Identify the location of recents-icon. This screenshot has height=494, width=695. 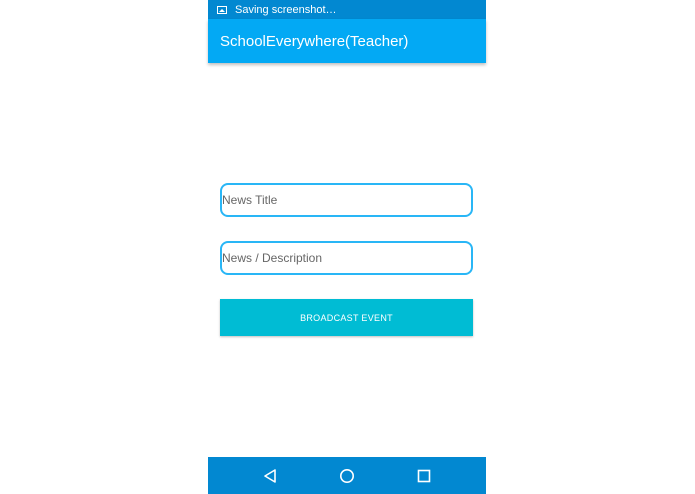
(424, 475).